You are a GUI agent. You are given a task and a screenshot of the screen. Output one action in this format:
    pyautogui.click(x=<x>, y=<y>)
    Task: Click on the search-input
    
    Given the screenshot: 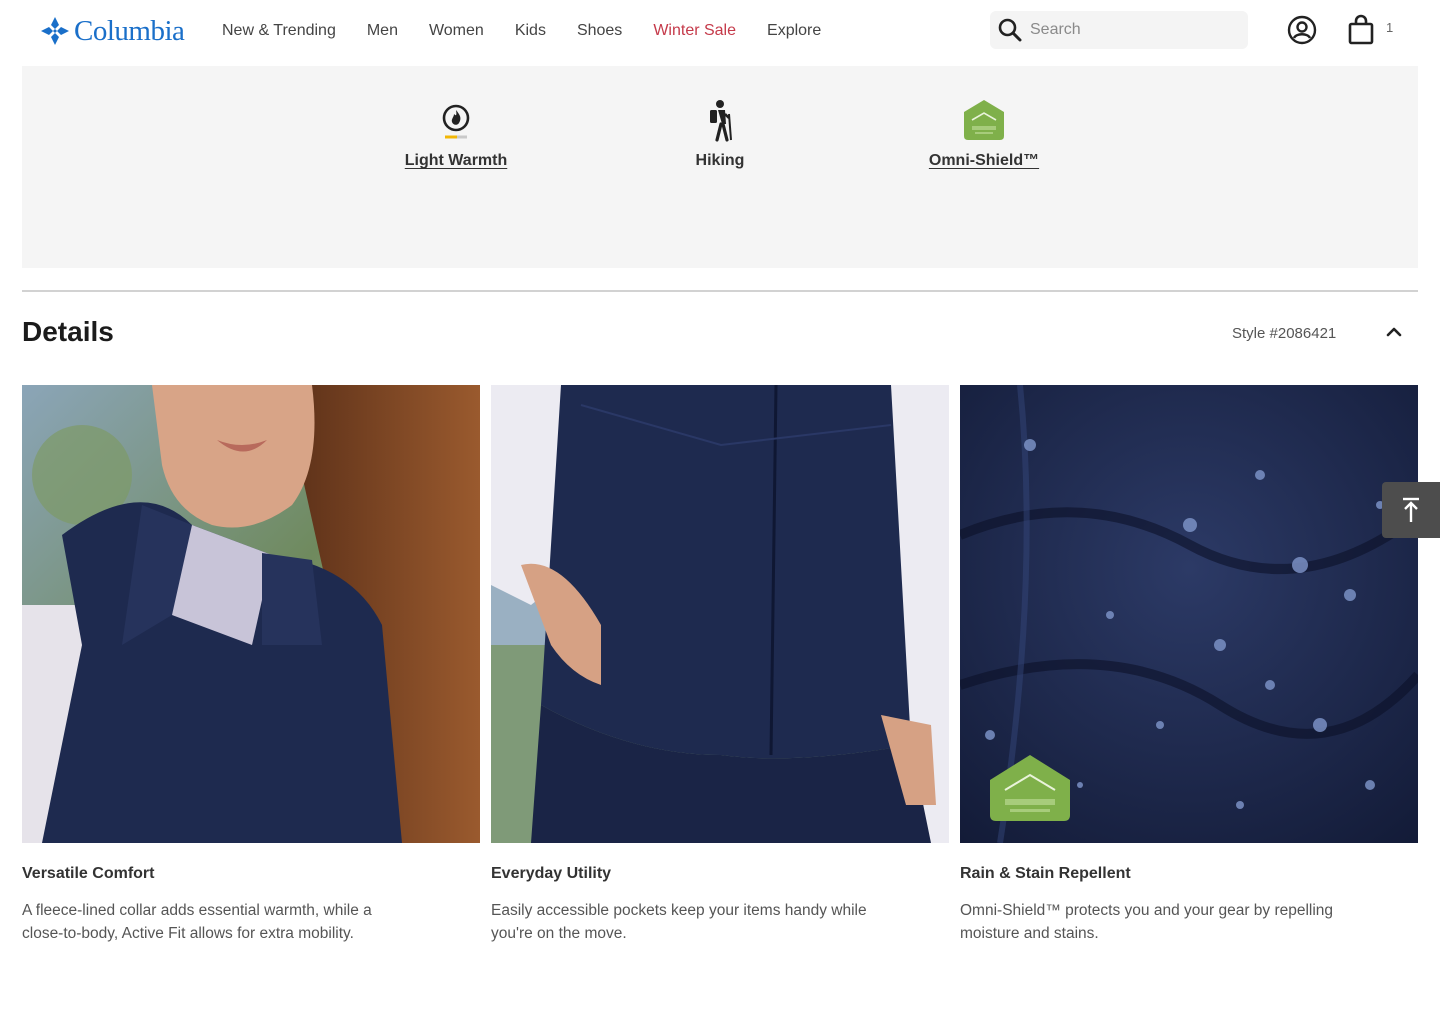 What is the action you would take?
    pyautogui.click(x=1130, y=30)
    